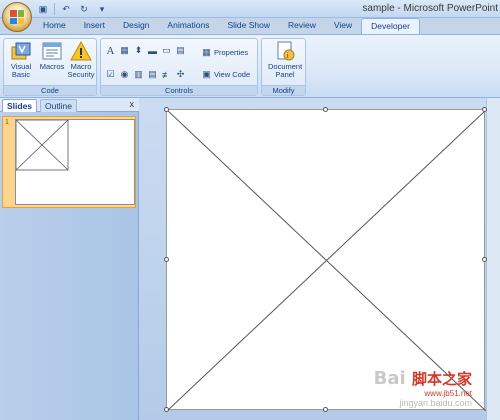  Describe the element at coordinates (206, 74) in the screenshot. I see `view-code-icon: ▣` at that location.